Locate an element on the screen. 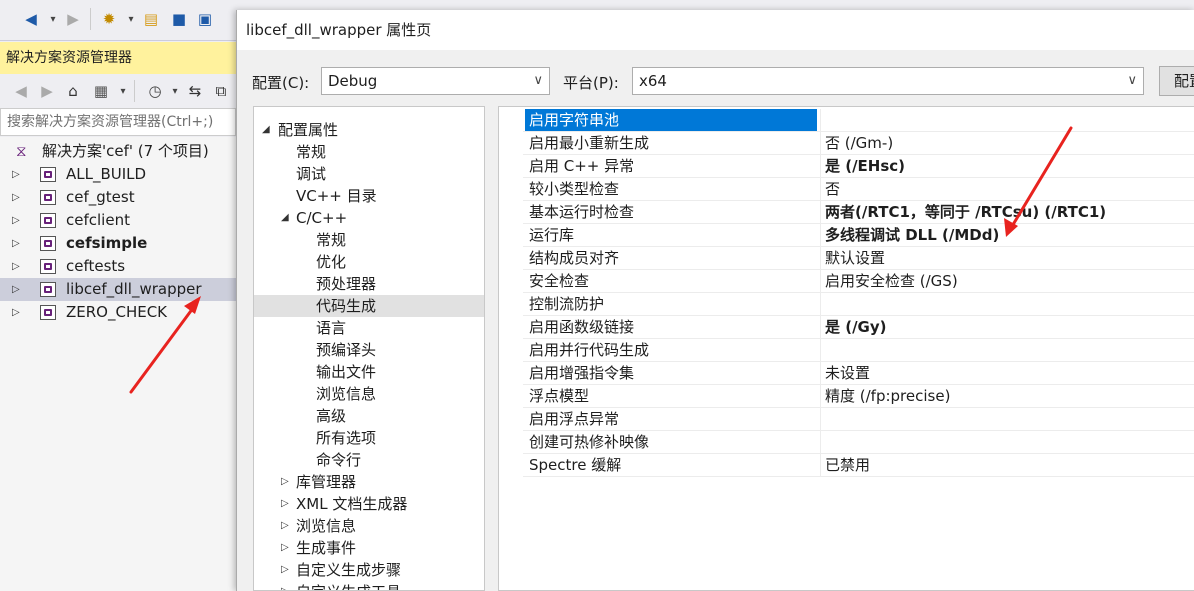 The height and width of the screenshot is (591, 1194). project-item-zero-check: ▷ ZERO_CHECK is located at coordinates (118, 312).